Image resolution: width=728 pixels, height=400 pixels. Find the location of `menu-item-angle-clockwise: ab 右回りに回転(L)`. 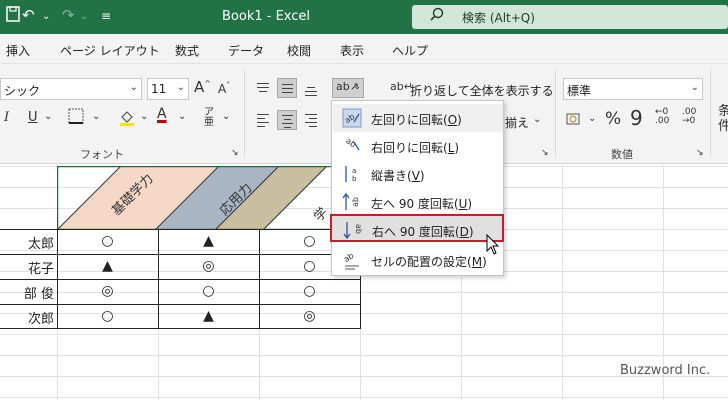

menu-item-angle-clockwise: ab 右回りに回転(L) is located at coordinates (418, 146).